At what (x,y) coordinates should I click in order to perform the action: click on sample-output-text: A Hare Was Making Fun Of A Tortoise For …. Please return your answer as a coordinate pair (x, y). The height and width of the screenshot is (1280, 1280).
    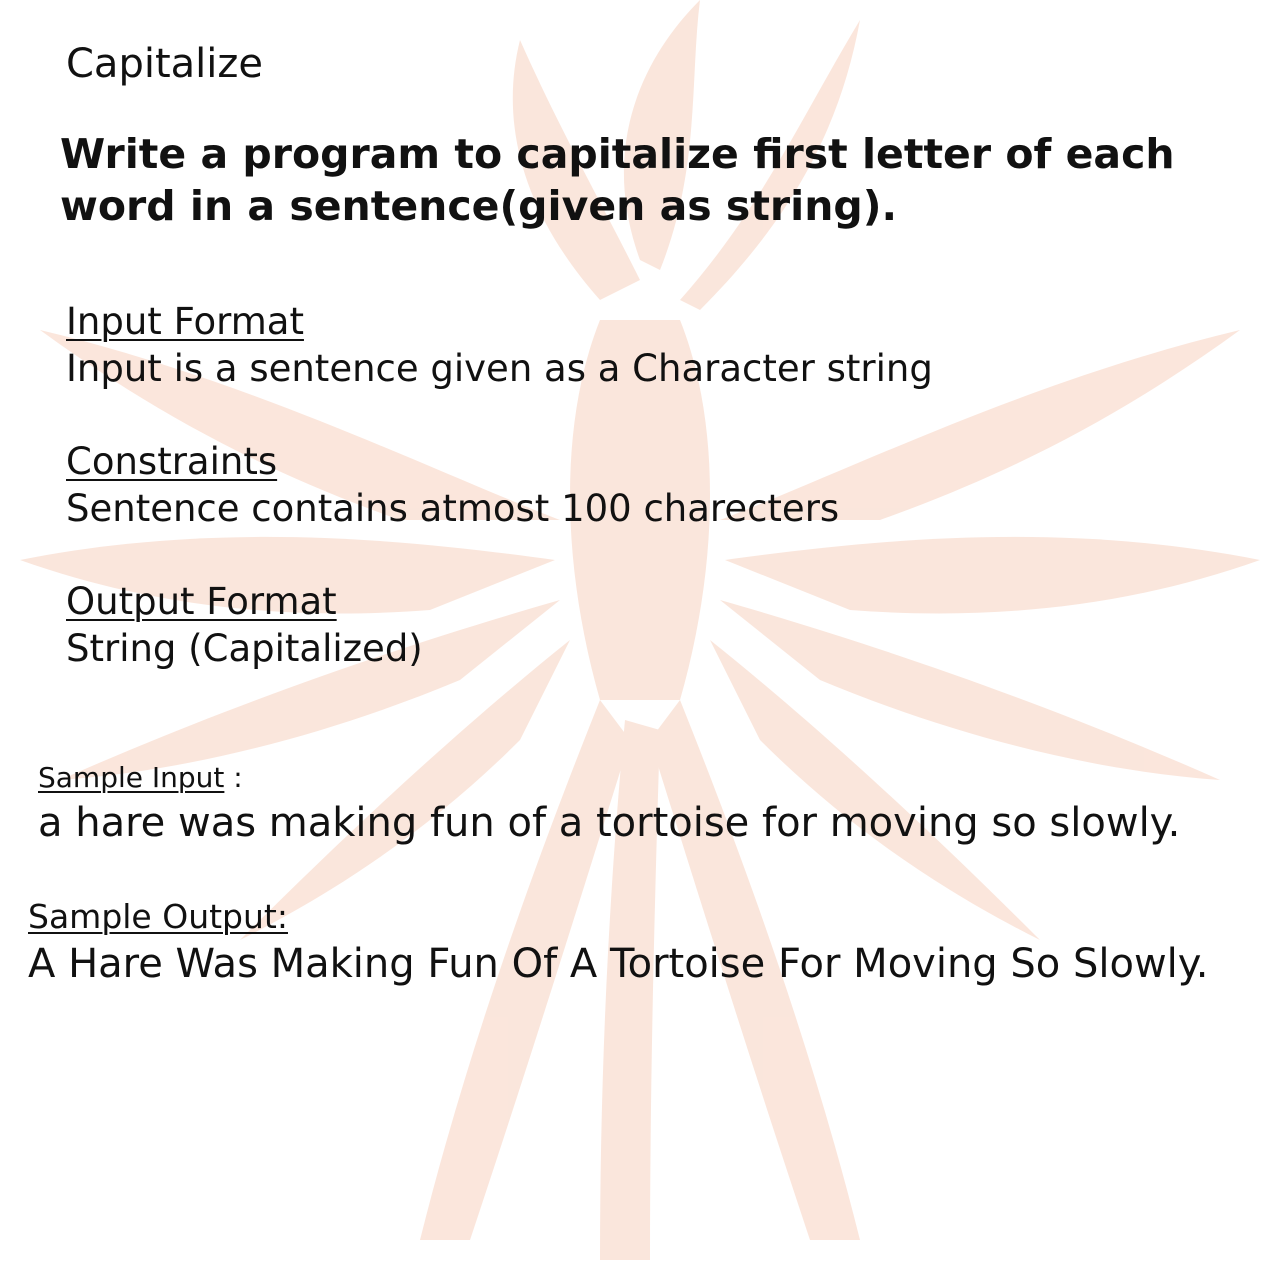
    Looking at the image, I should click on (618, 964).